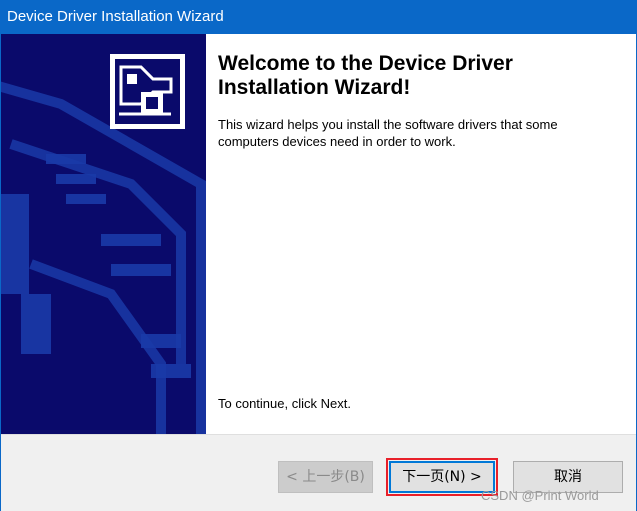 Image resolution: width=637 pixels, height=511 pixels. What do you see at coordinates (540, 495) in the screenshot?
I see `watermark: CSDN @Print World` at bounding box center [540, 495].